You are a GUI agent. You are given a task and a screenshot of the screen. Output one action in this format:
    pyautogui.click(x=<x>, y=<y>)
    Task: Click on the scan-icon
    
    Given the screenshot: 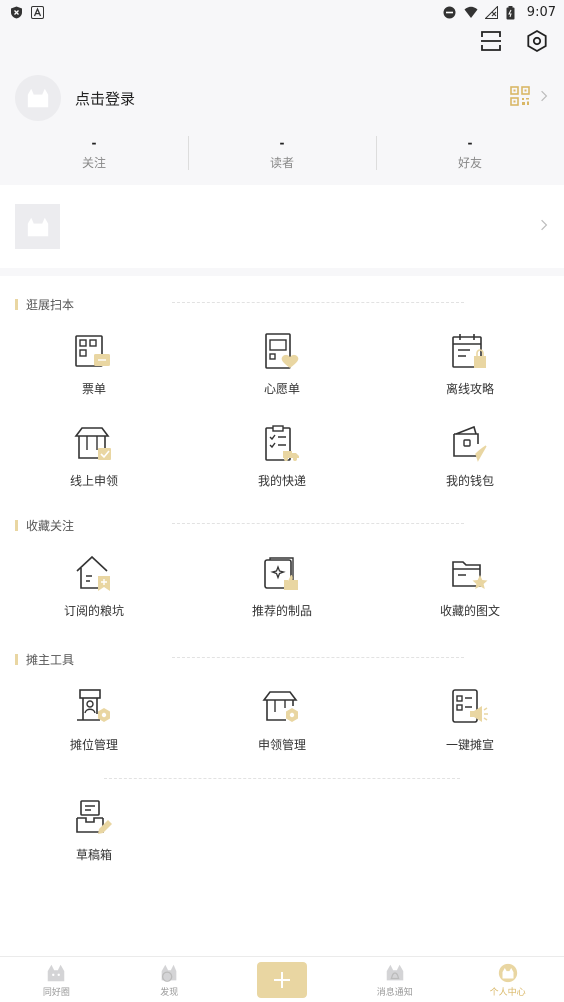 What is the action you would take?
    pyautogui.click(x=491, y=41)
    